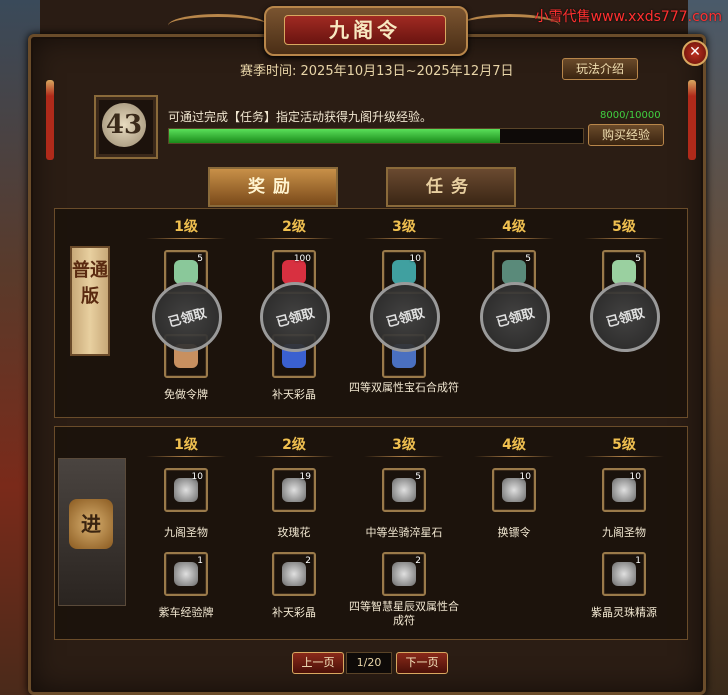 This screenshot has width=728, height=695. I want to click on claimed-stamp-1: 已领取, so click(187, 317).